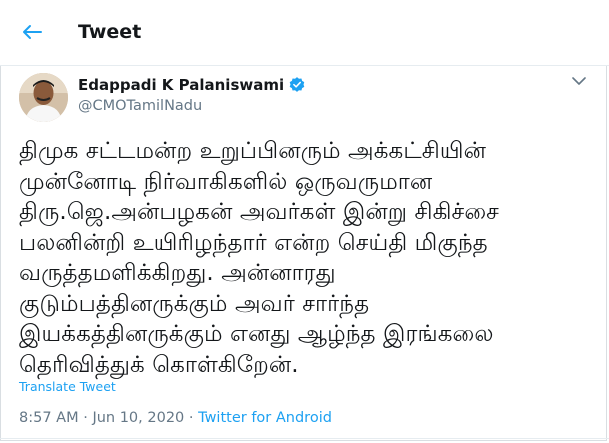 The image size is (609, 443). I want to click on back-button, so click(32, 32).